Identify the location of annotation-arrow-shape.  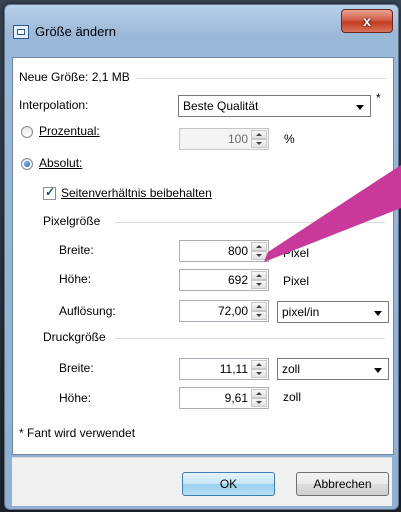
(332, 213).